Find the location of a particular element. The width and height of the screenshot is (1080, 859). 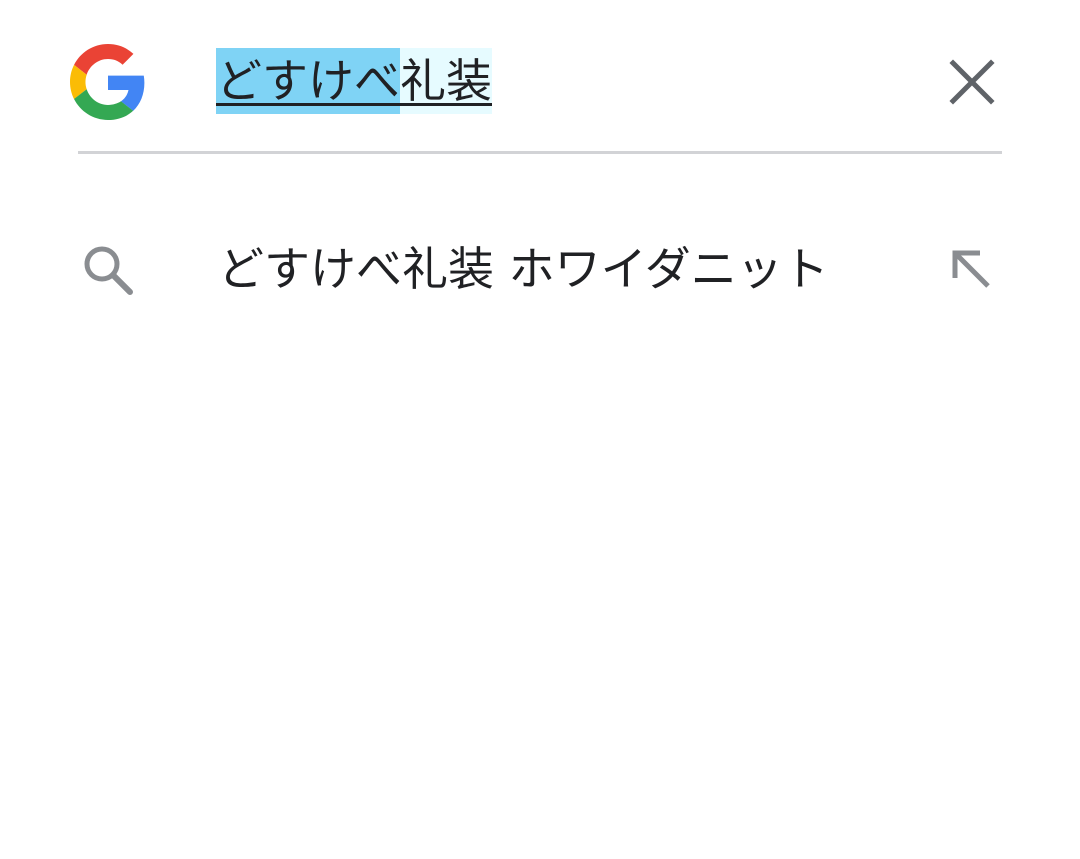

suggestion-item: どすけべ礼装 ホワイダニット is located at coordinates (540, 270).